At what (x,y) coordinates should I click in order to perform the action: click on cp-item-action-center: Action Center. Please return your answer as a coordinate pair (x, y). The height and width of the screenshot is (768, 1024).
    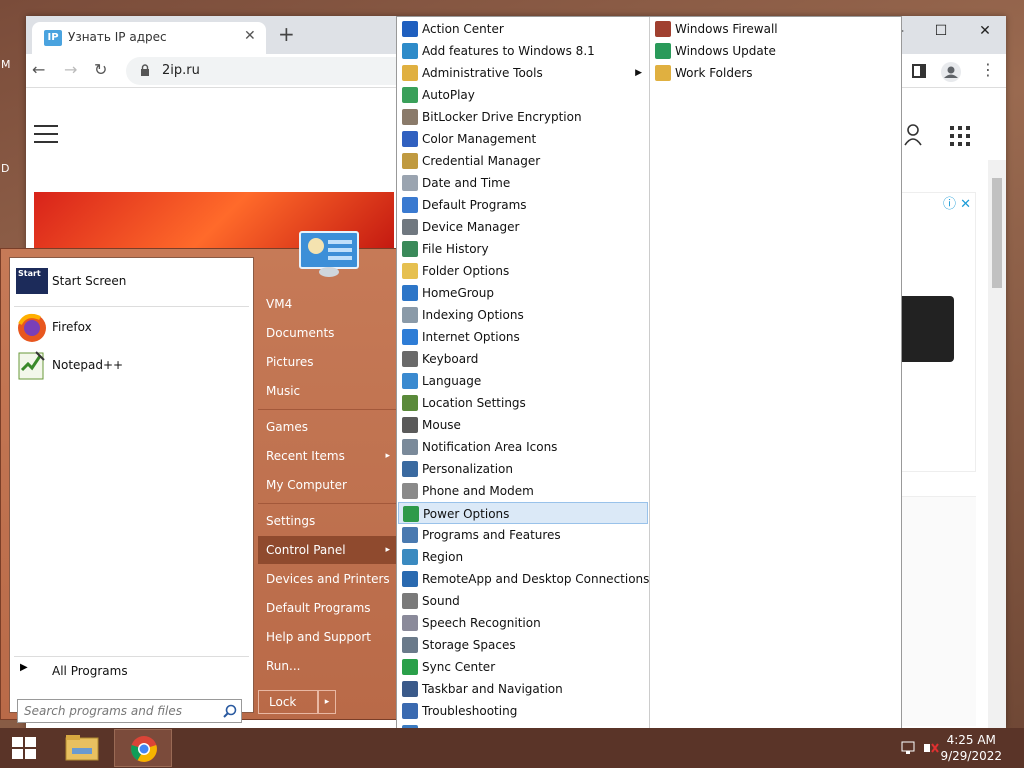
    Looking at the image, I should click on (523, 29).